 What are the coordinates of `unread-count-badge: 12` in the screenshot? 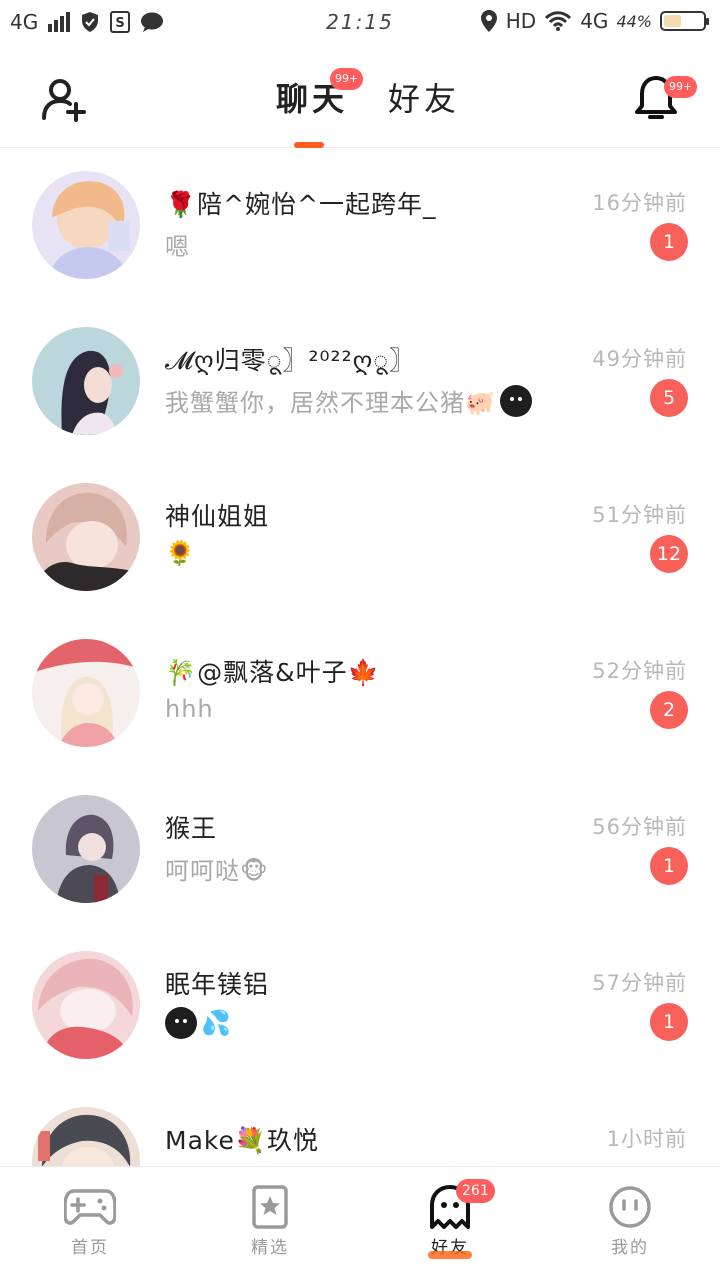 It's located at (669, 554).